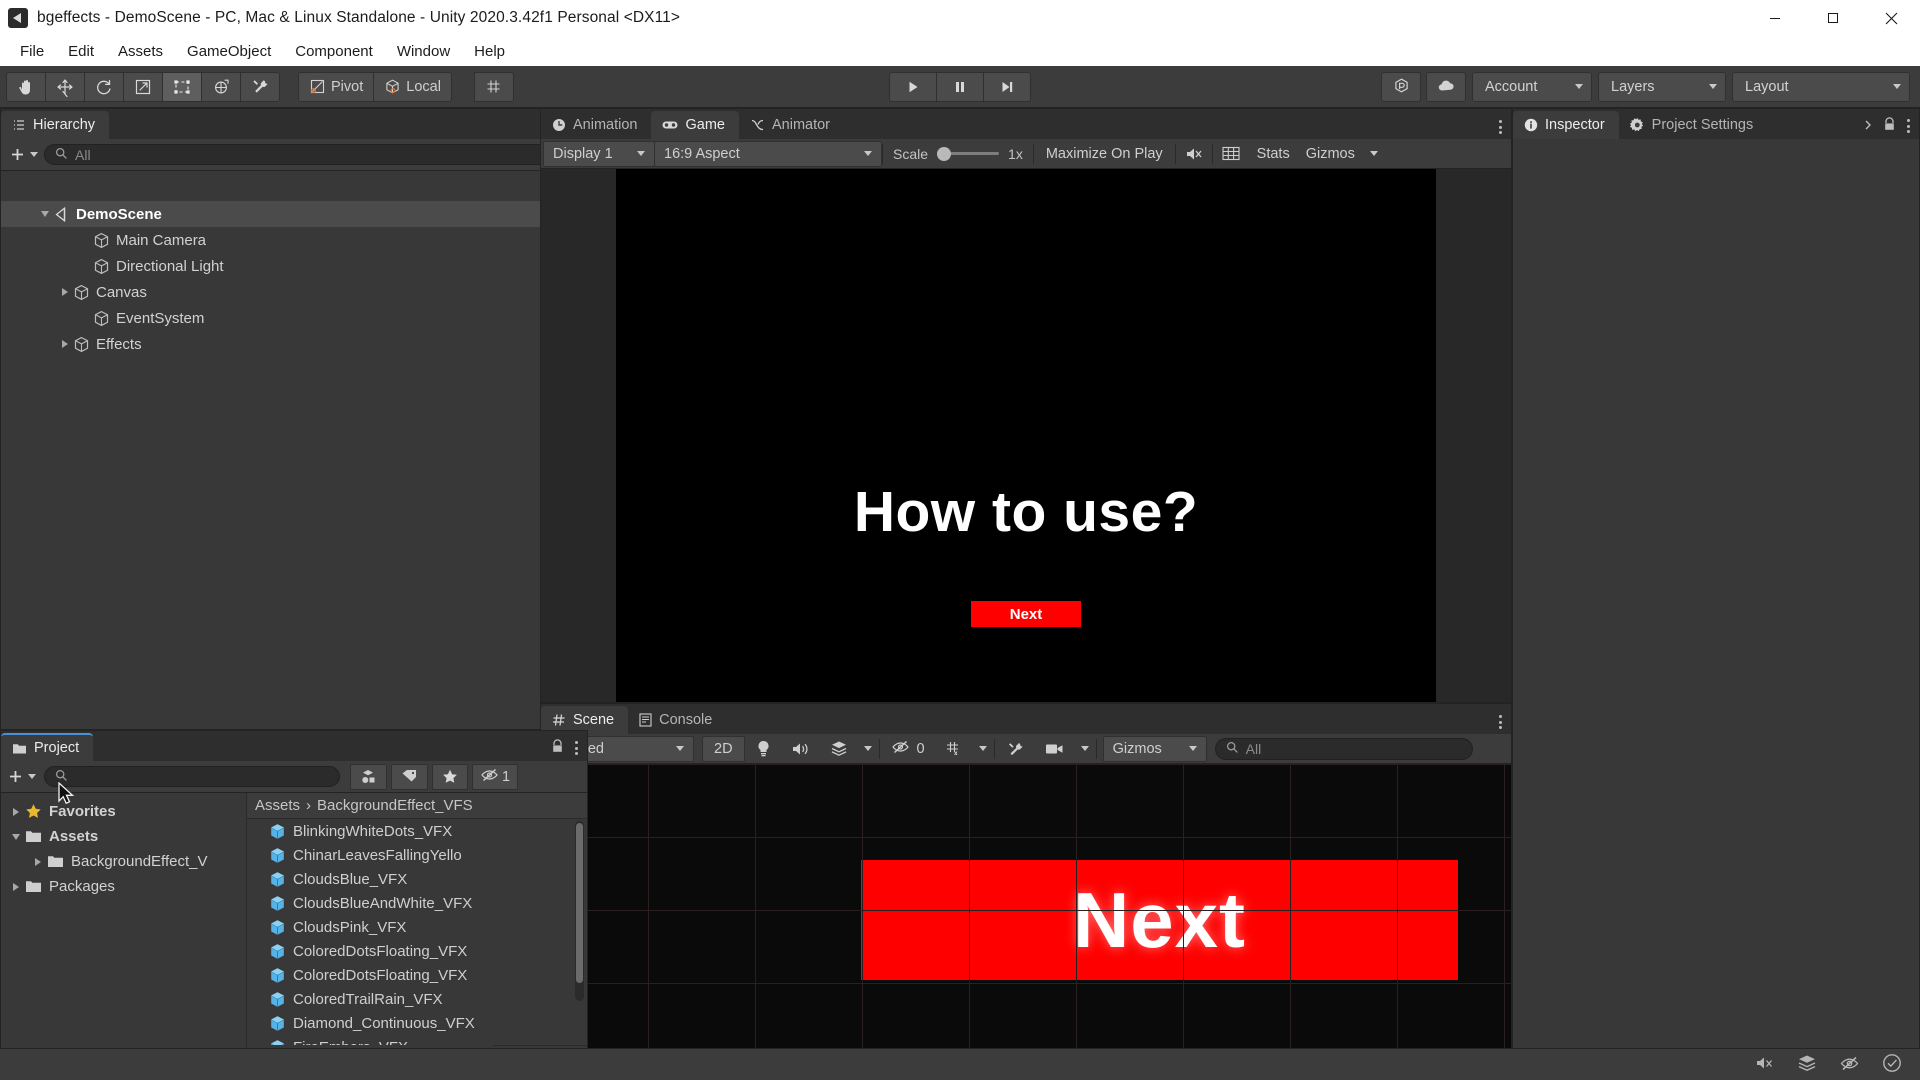 This screenshot has width=1920, height=1080. Describe the element at coordinates (140, 51) in the screenshot. I see `menu-assets: Assets` at that location.